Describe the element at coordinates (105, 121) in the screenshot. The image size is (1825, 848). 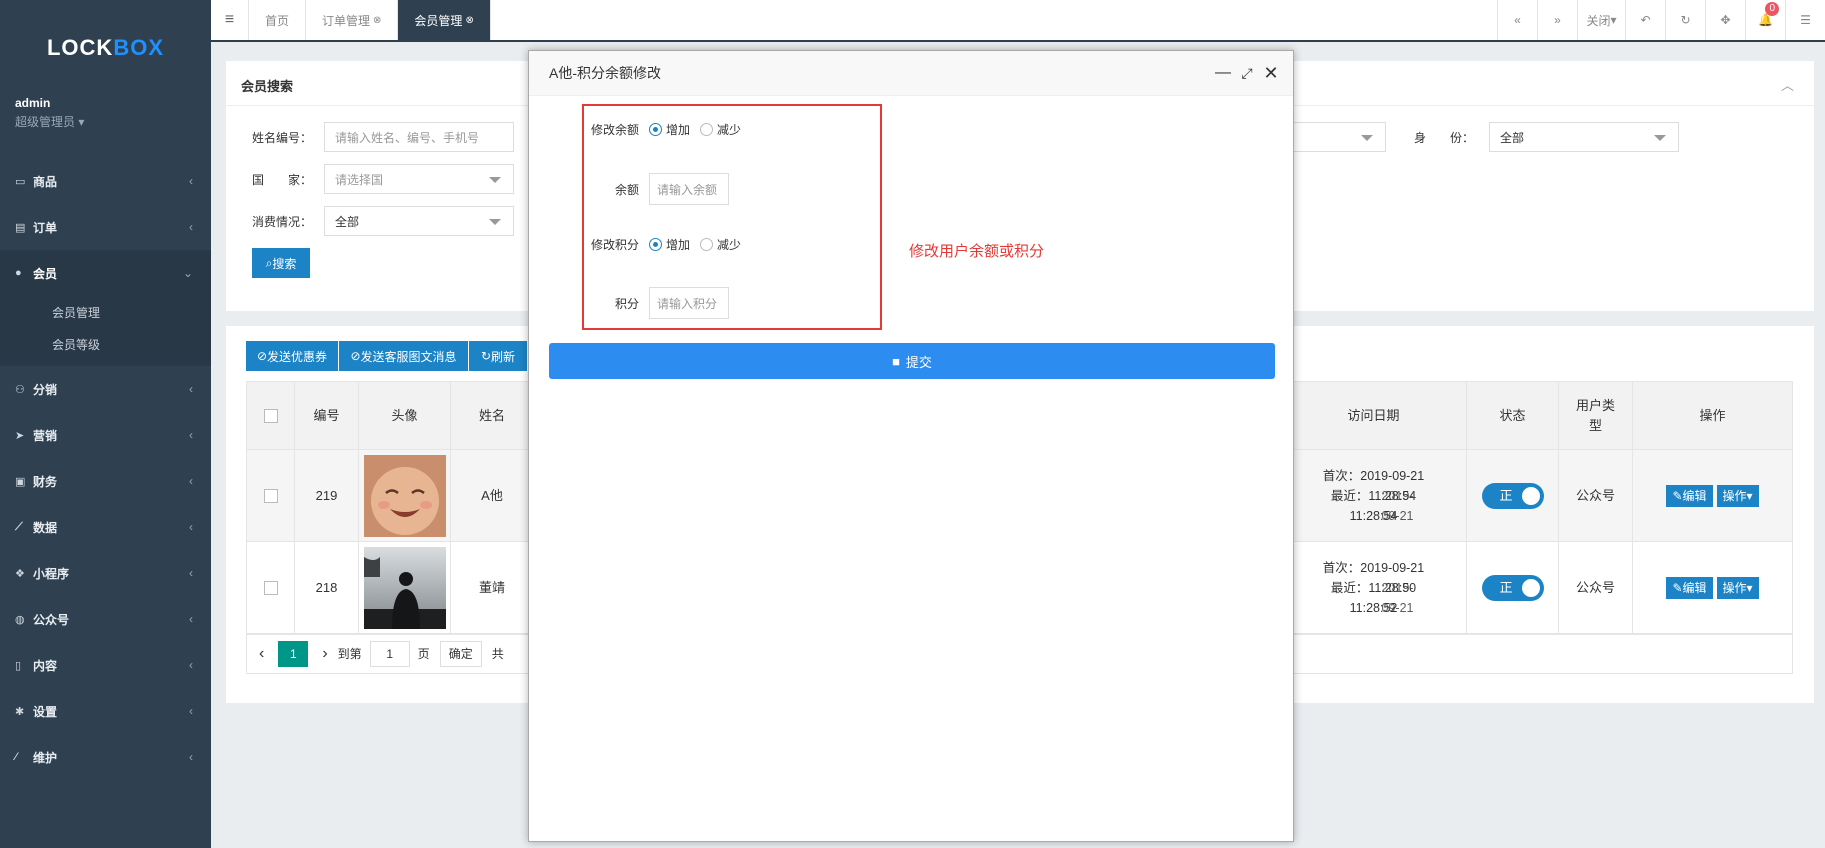
I see `user-role-dropdown: 超级管理员 ▾` at that location.